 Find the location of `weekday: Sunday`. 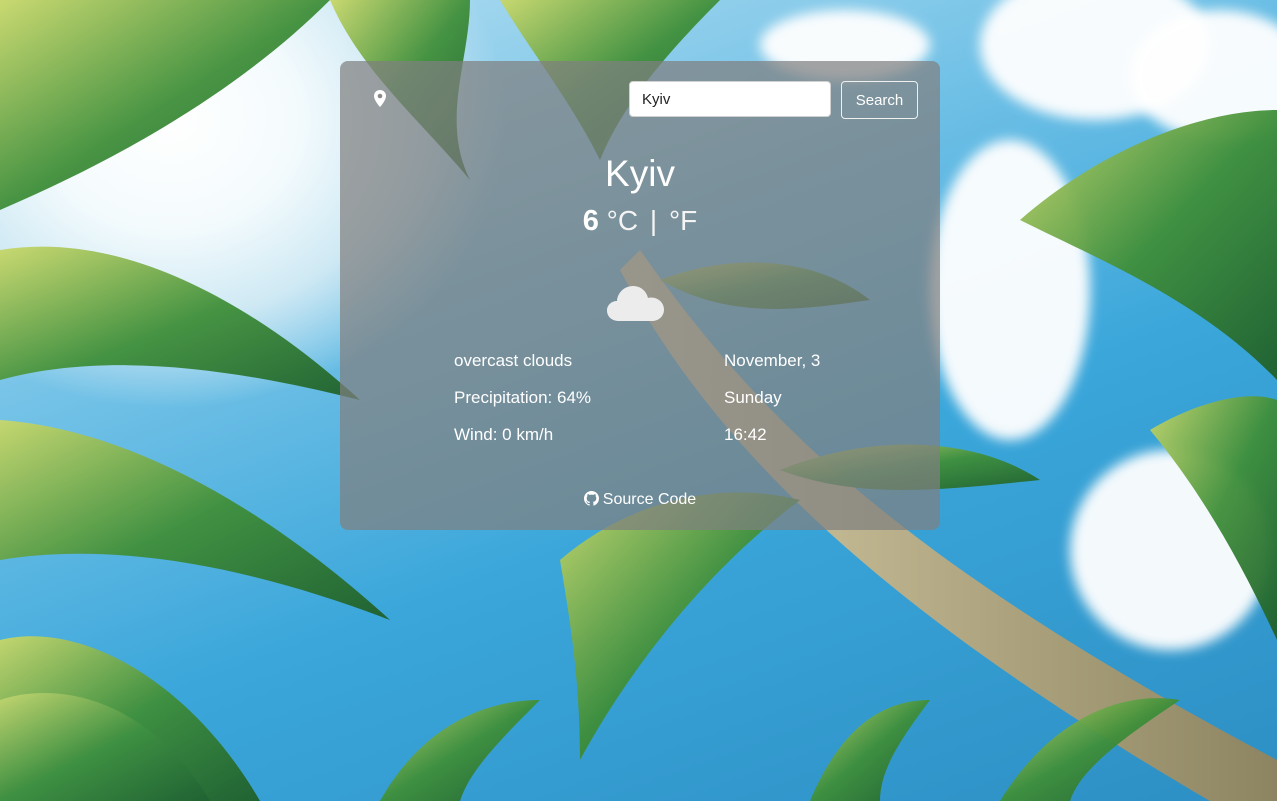

weekday: Sunday is located at coordinates (753, 397).